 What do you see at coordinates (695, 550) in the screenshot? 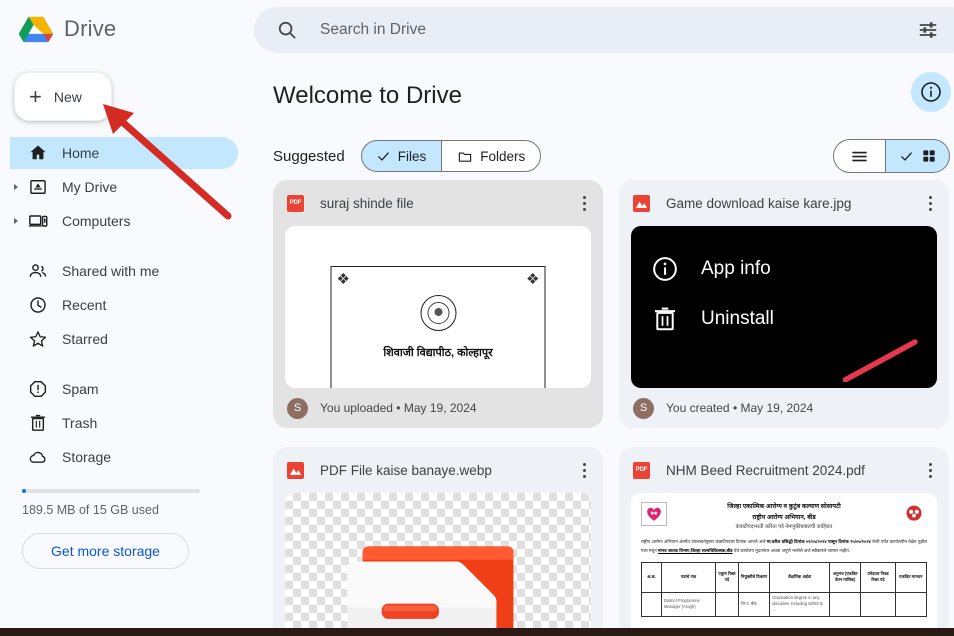
I see `doc-para-underline: मानव जातक विभाग,जिल्हा शल्यचिकित्सक,बीड` at bounding box center [695, 550].